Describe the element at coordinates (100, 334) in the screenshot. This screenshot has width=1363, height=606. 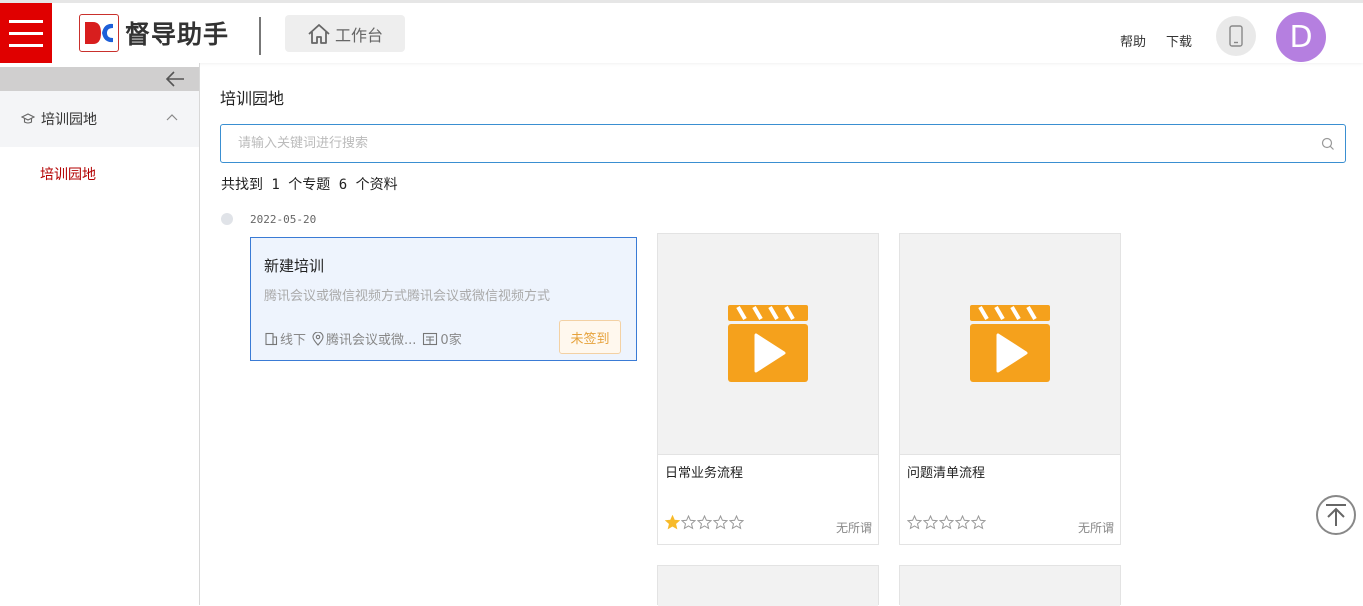
I see `sidebar: 培训园地 培训园地` at that location.